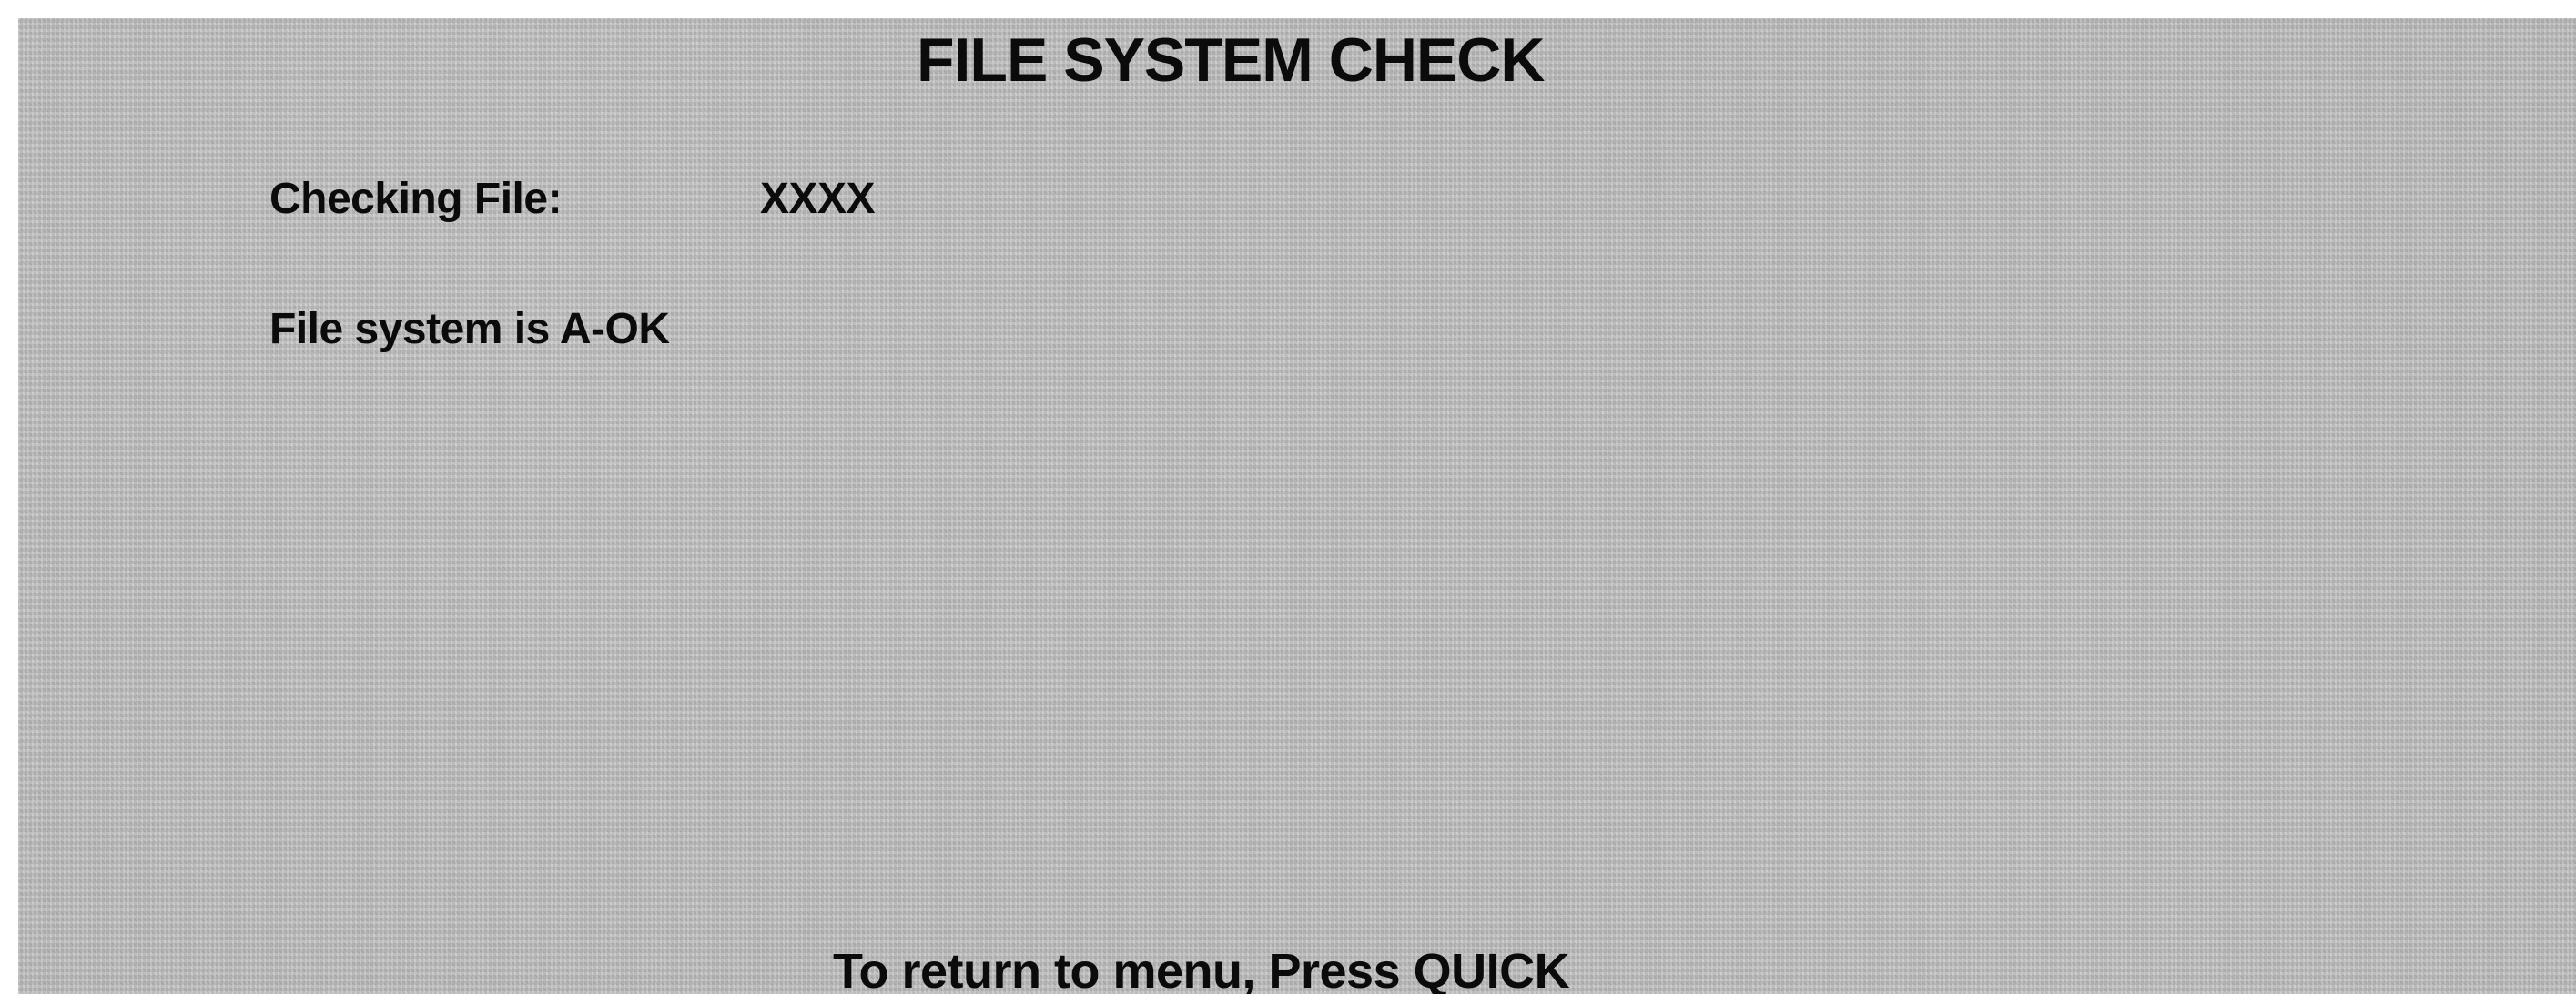 This screenshot has width=2576, height=994. I want to click on checking-file-value: XXXX, so click(818, 199).